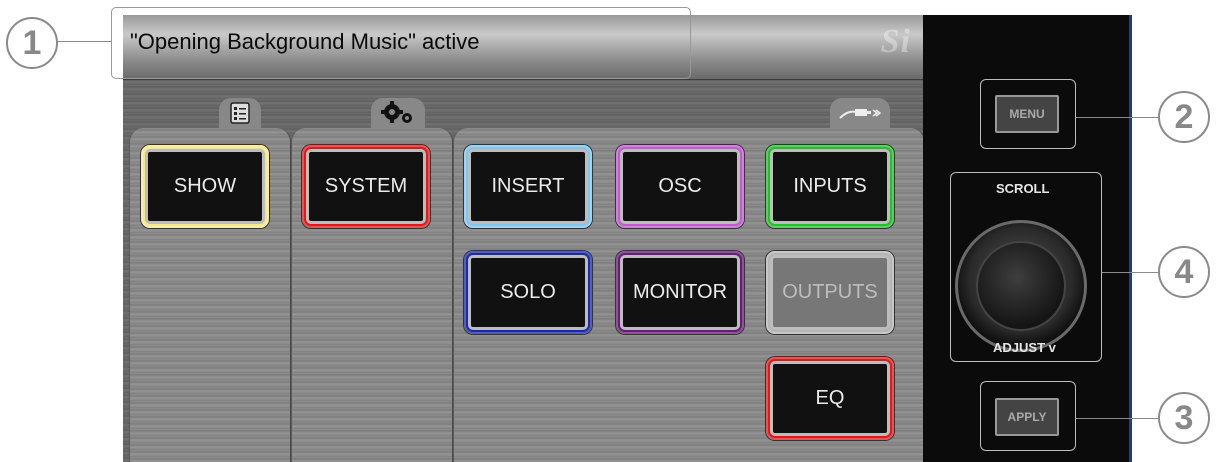 The height and width of the screenshot is (462, 1221). I want to click on show-button-label: SHOW, so click(205, 186).